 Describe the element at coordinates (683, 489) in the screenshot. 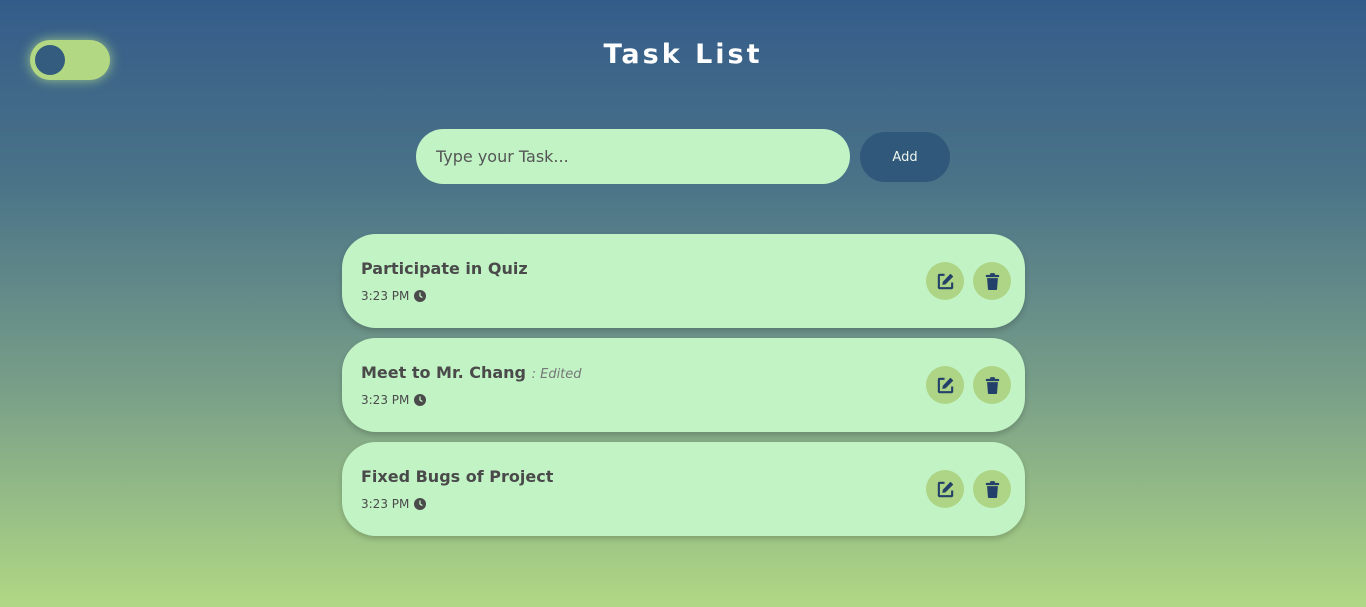

I see `task-item: Fixed Bugs of Project 3:23 PM` at that location.